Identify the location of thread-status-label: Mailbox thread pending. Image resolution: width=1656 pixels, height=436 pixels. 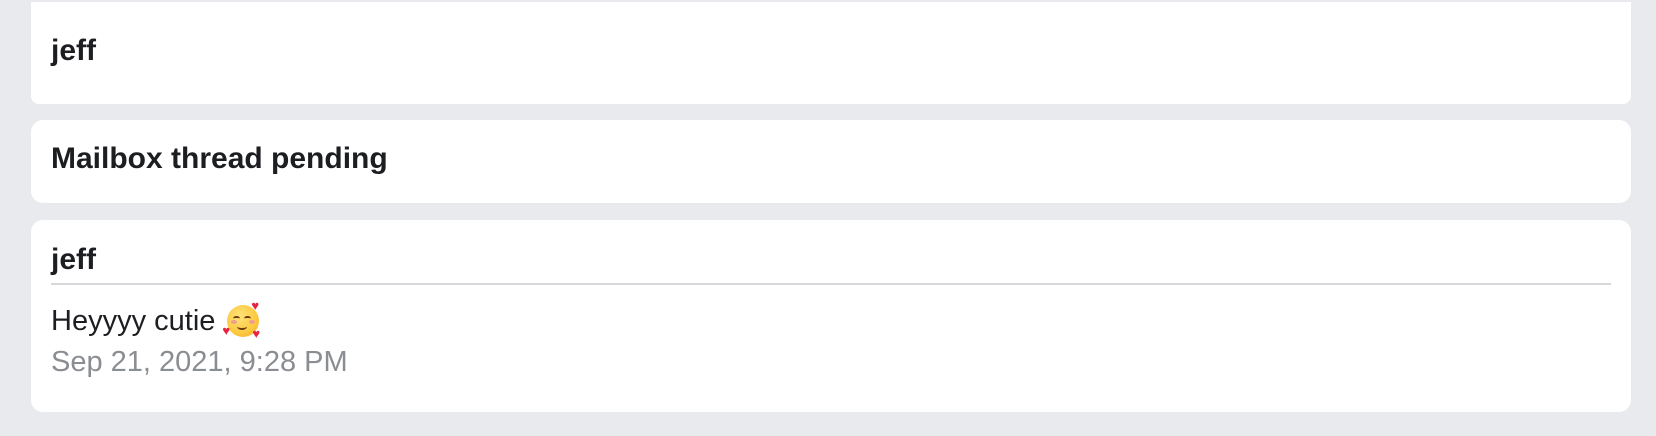
(219, 158).